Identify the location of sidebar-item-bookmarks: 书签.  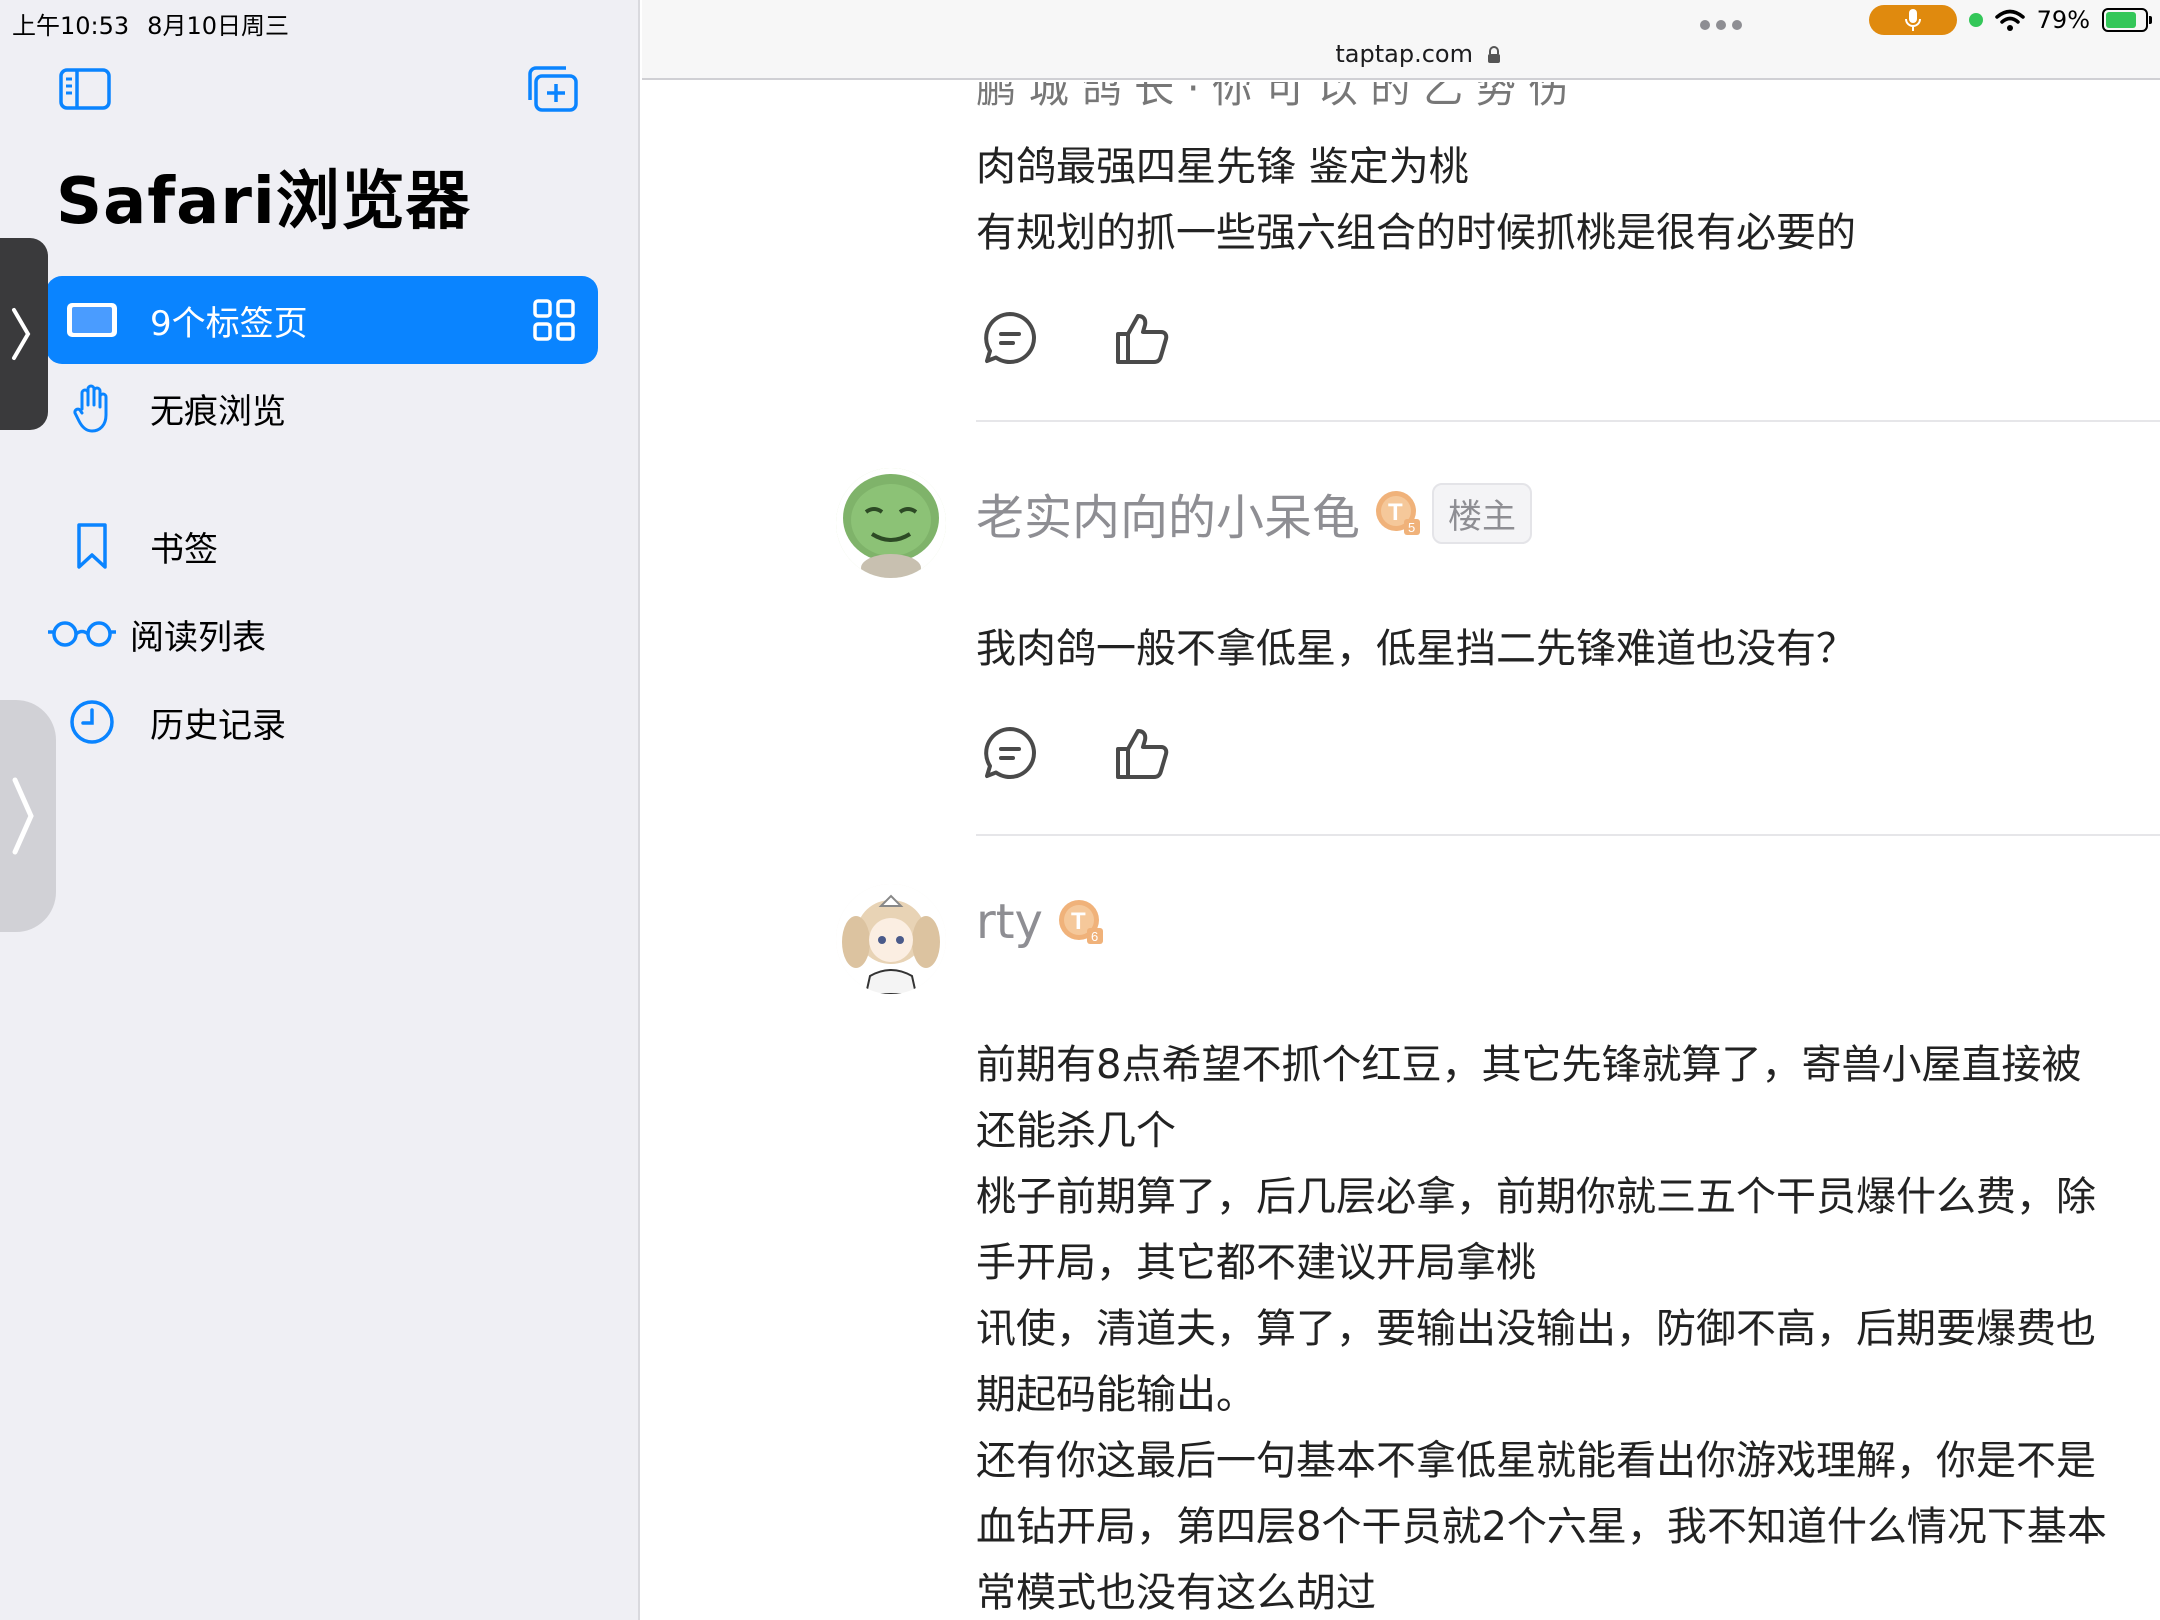
(322, 546).